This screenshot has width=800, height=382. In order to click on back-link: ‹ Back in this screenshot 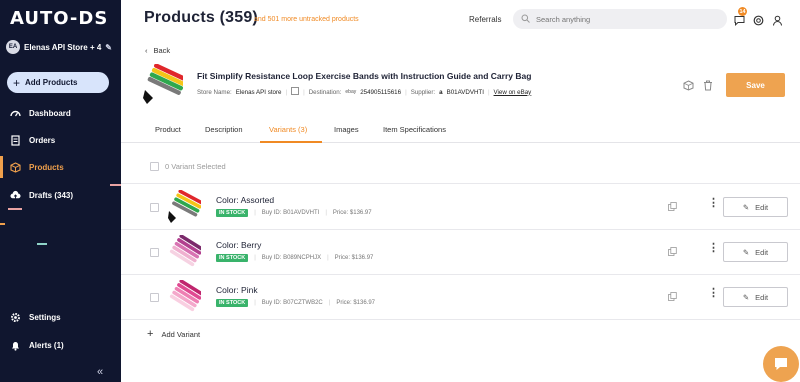, I will do `click(157, 50)`.